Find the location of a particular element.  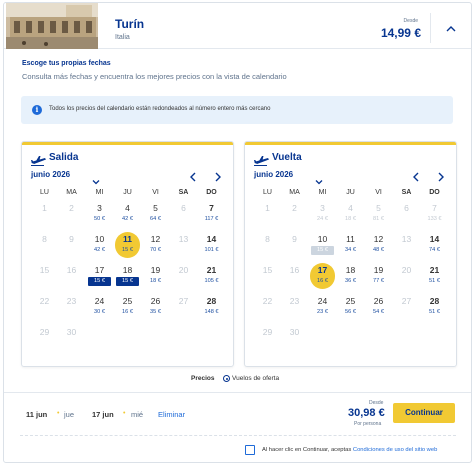

outbound-month-select: junio 2026 is located at coordinates (50, 174).